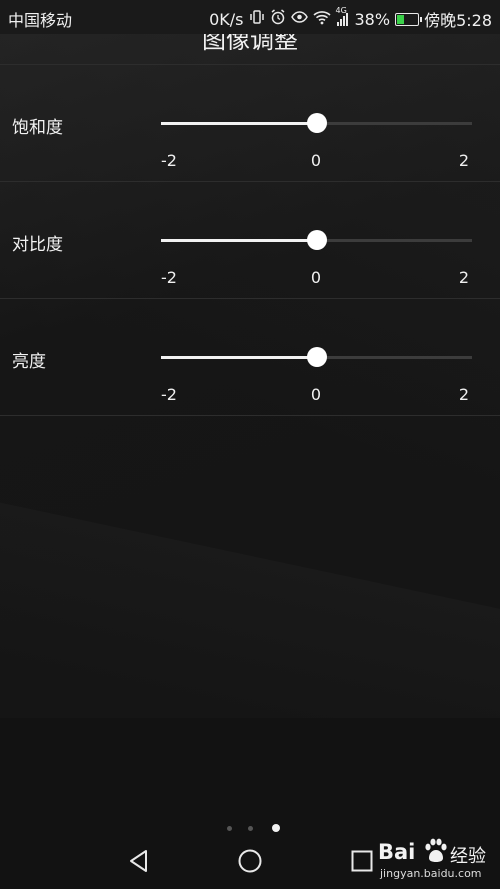 Image resolution: width=500 pixels, height=889 pixels. I want to click on battery-icon, so click(409, 19).